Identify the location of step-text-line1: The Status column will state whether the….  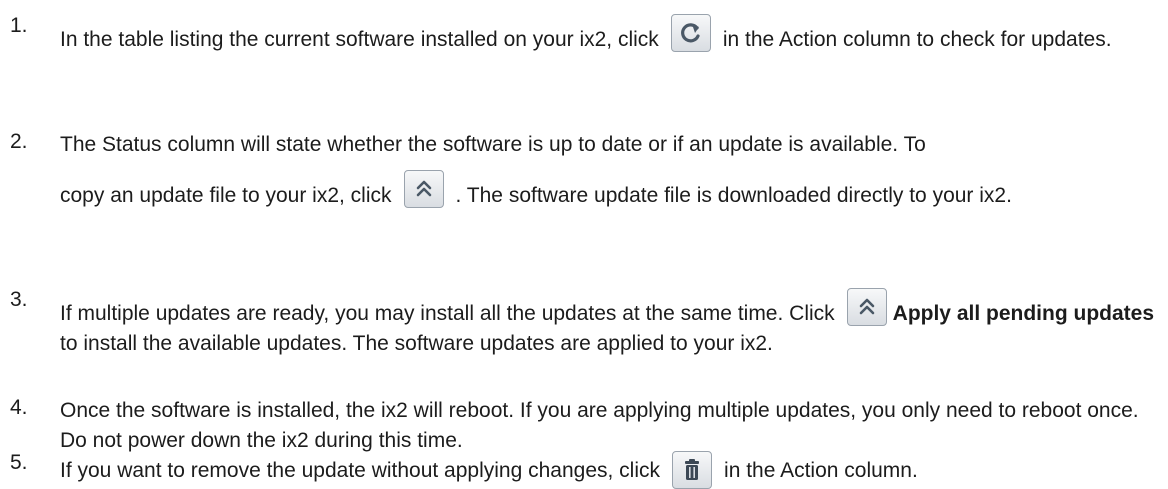
(493, 144).